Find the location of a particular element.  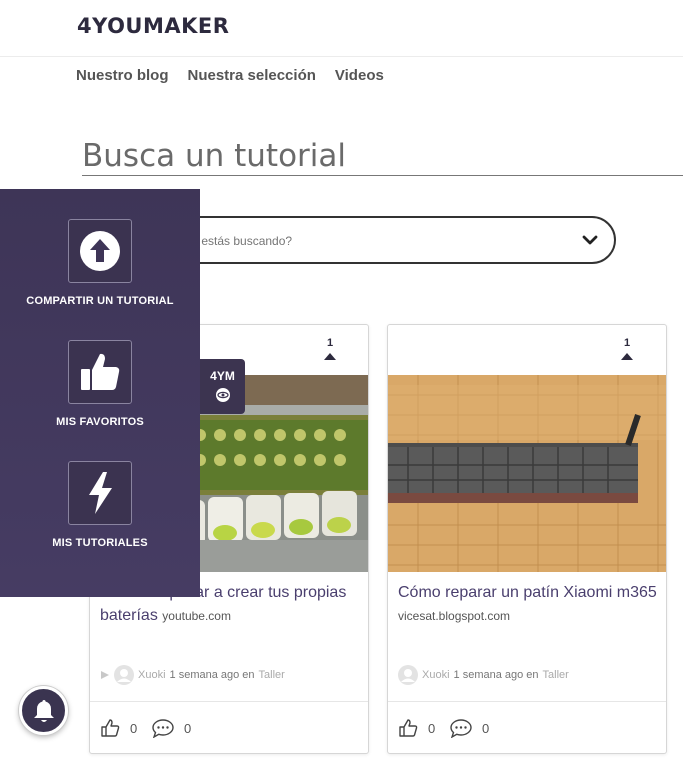

sidebar-item-share-box is located at coordinates (100, 251).